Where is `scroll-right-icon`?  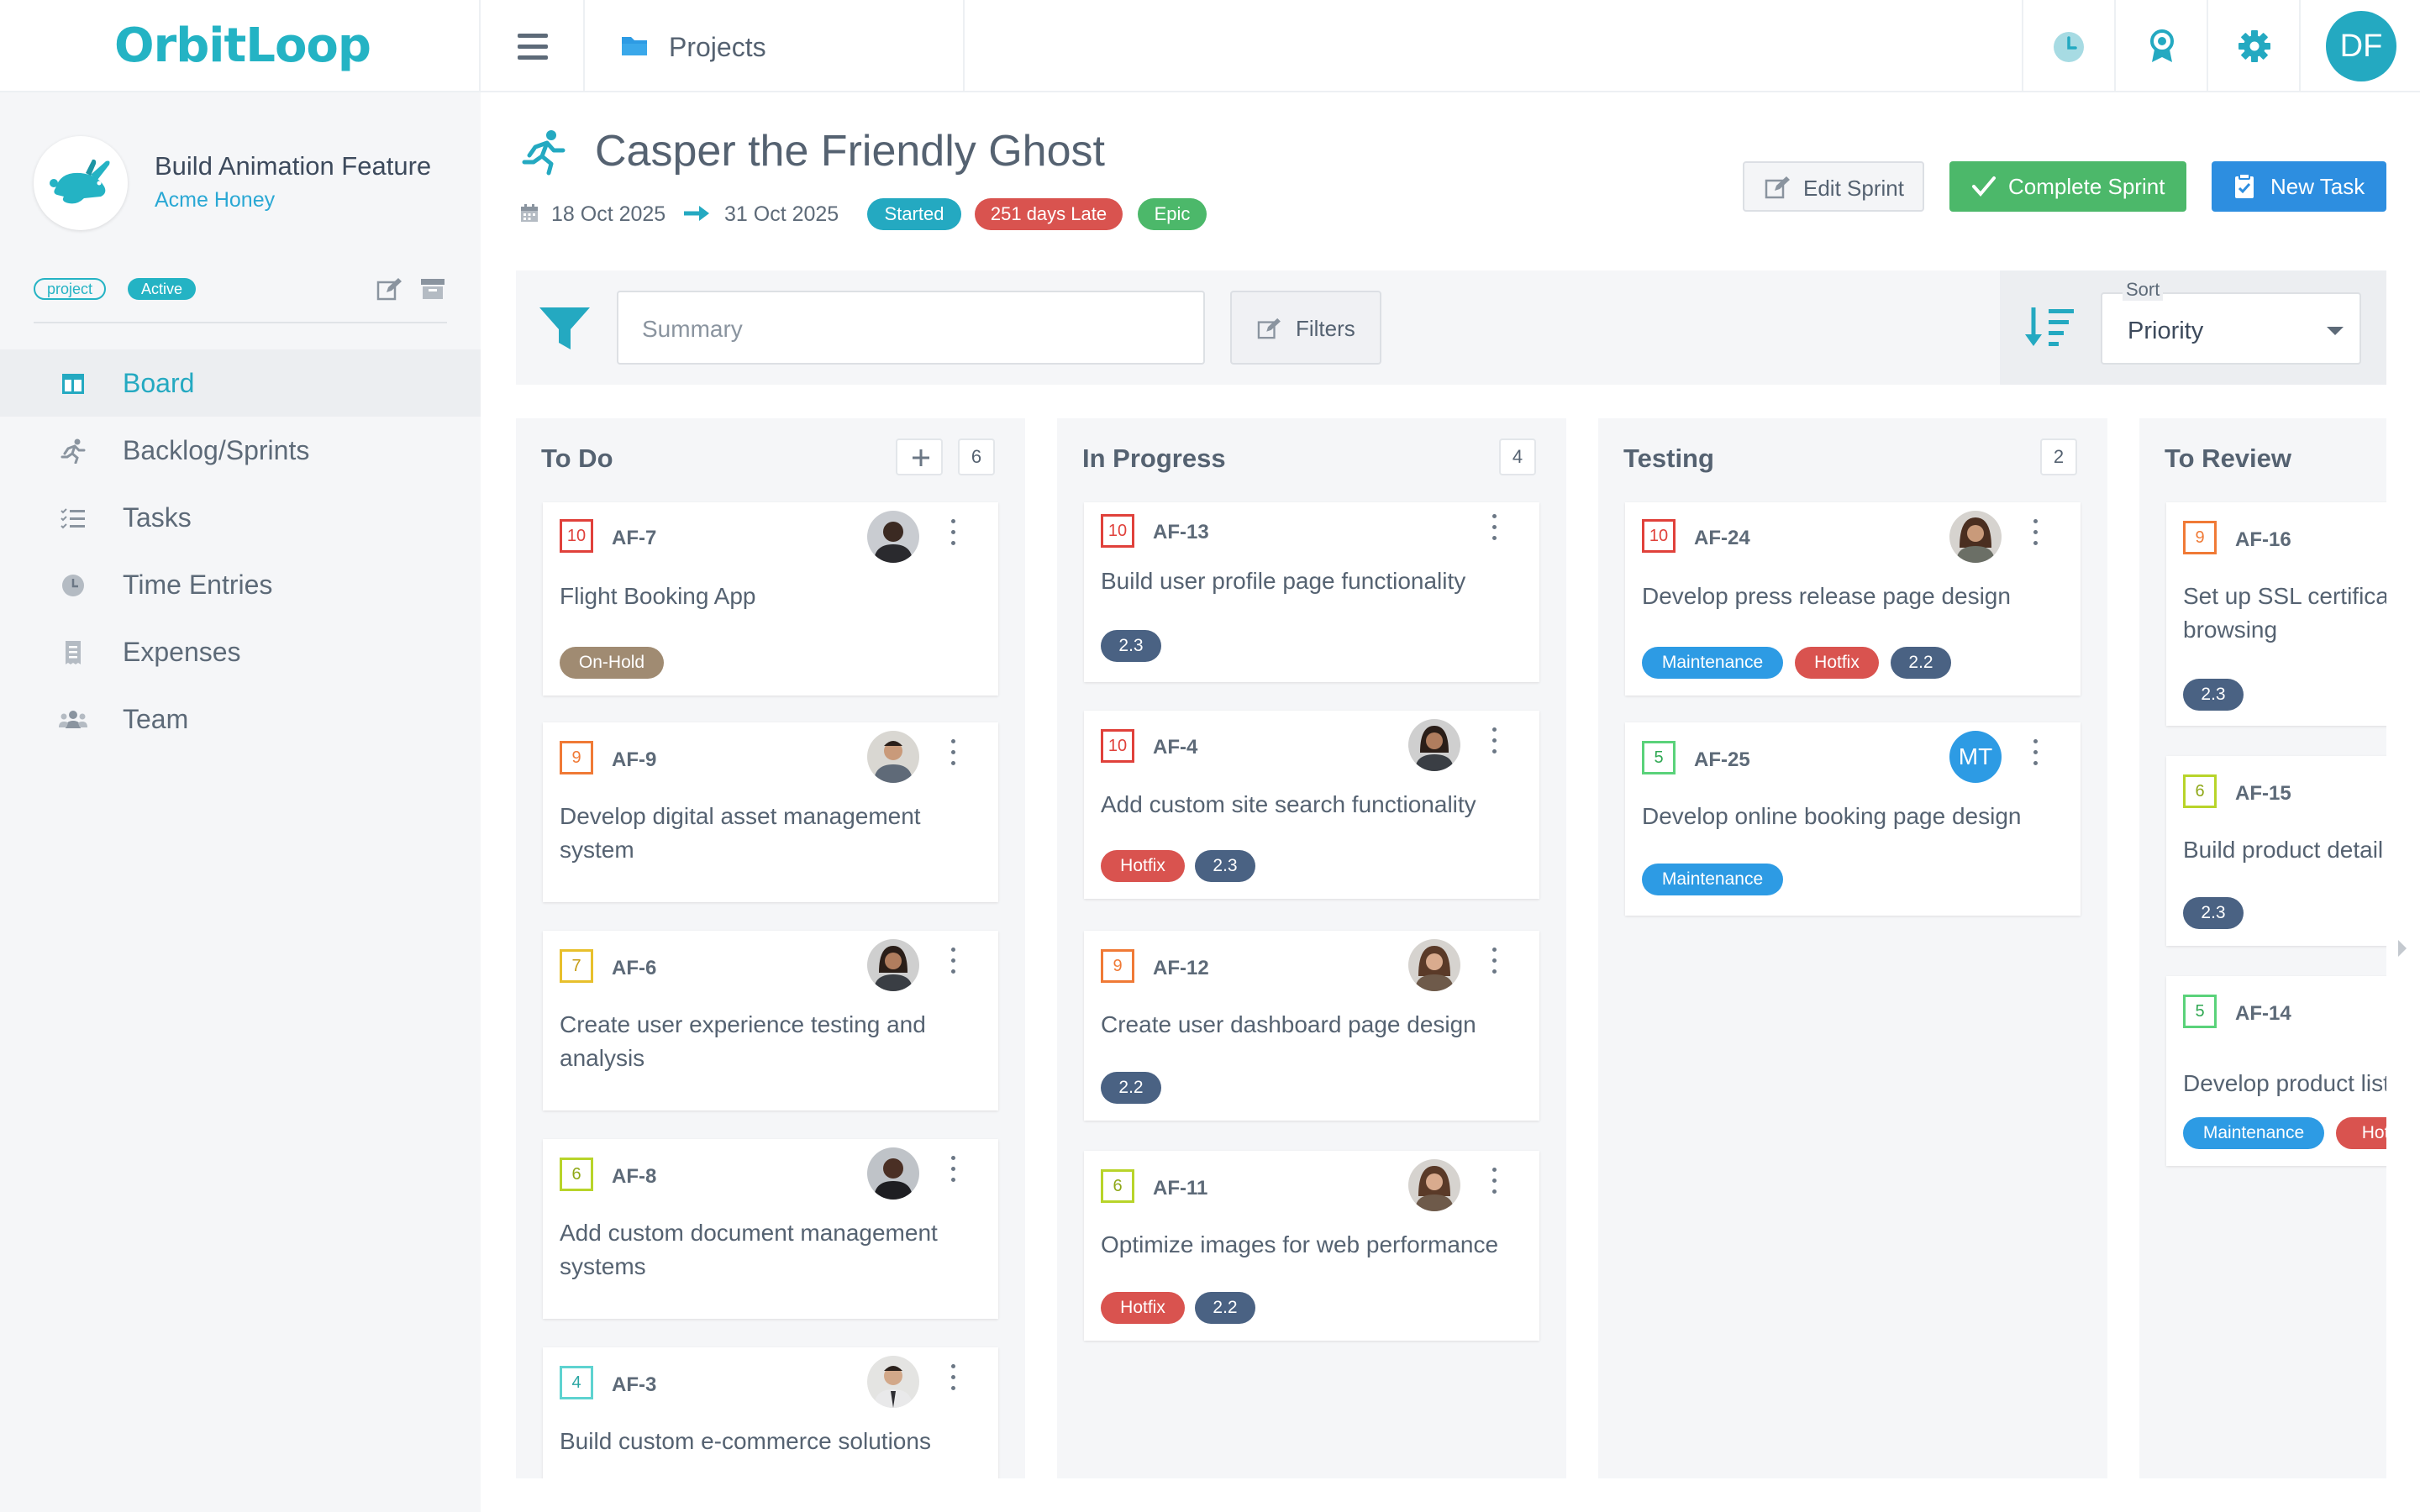 scroll-right-icon is located at coordinates (2402, 948).